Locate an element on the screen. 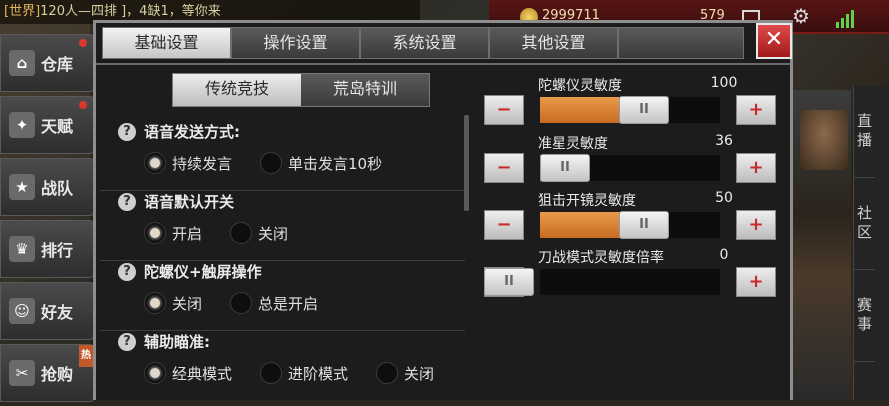 Image resolution: width=889 pixels, height=406 pixels. side-tab-1: 社区 is located at coordinates (864, 224).